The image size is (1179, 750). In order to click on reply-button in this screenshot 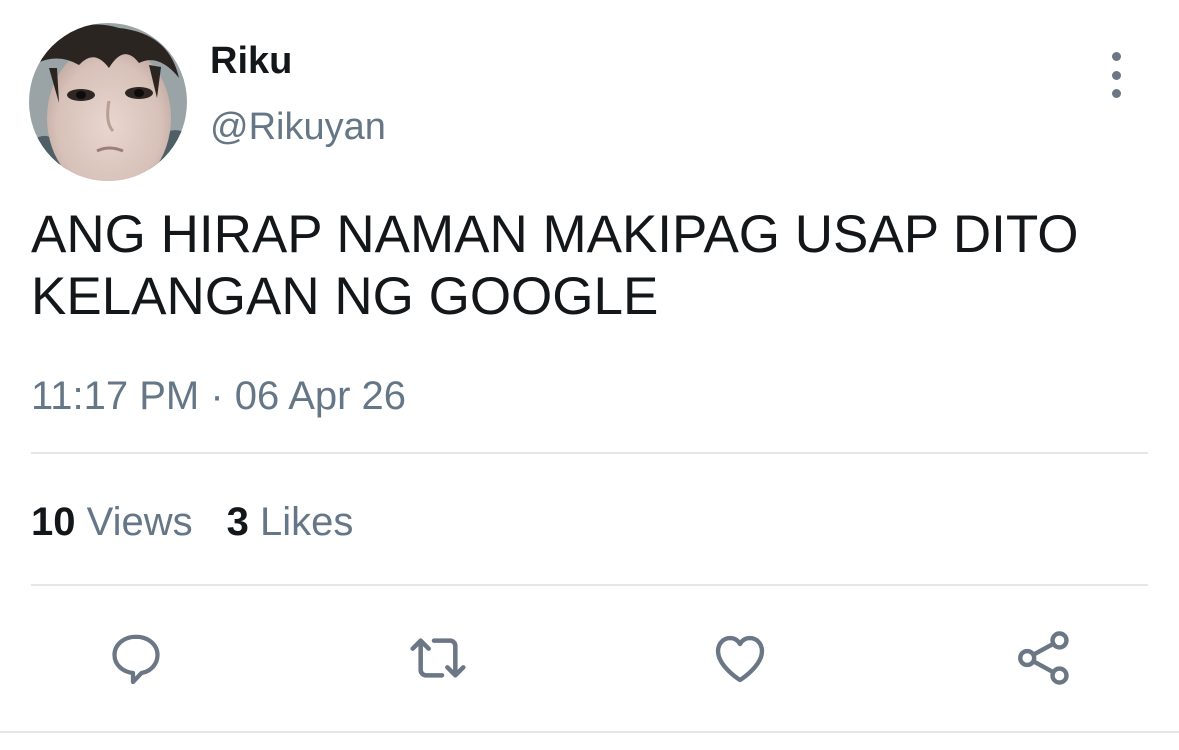, I will do `click(136, 658)`.